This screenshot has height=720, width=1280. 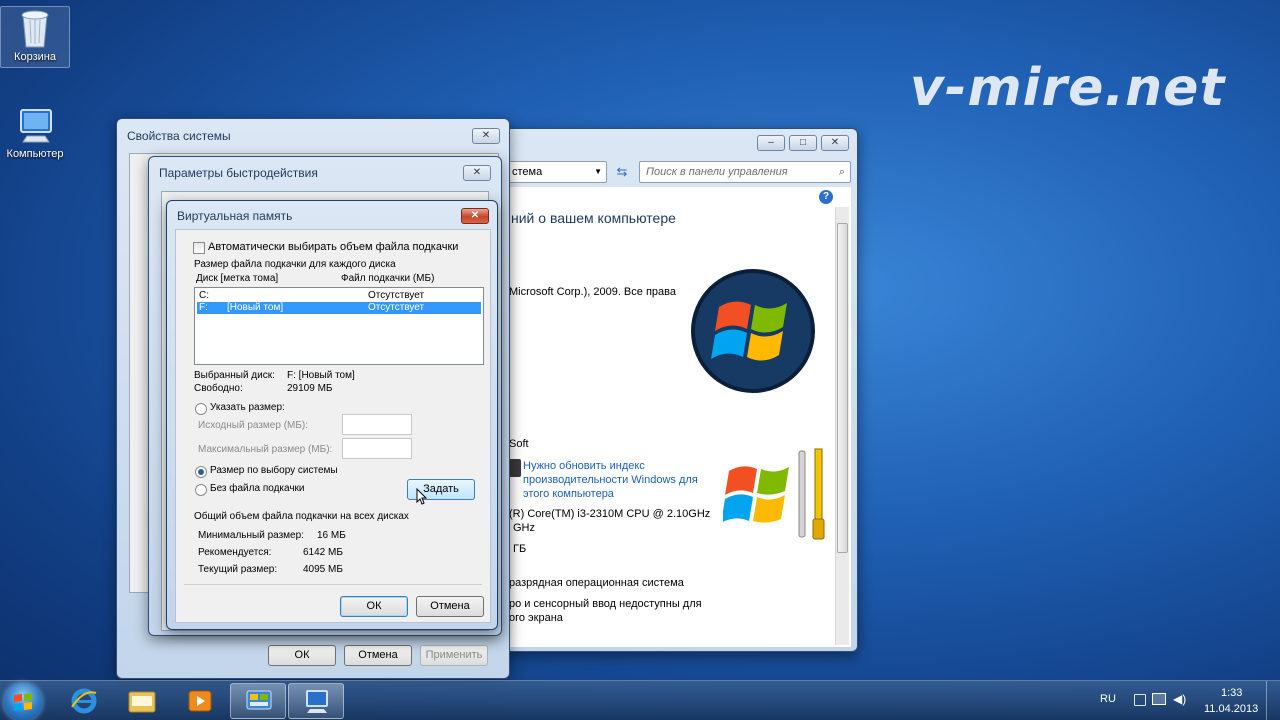 I want to click on volume-icon: ◀), so click(x=1179, y=699).